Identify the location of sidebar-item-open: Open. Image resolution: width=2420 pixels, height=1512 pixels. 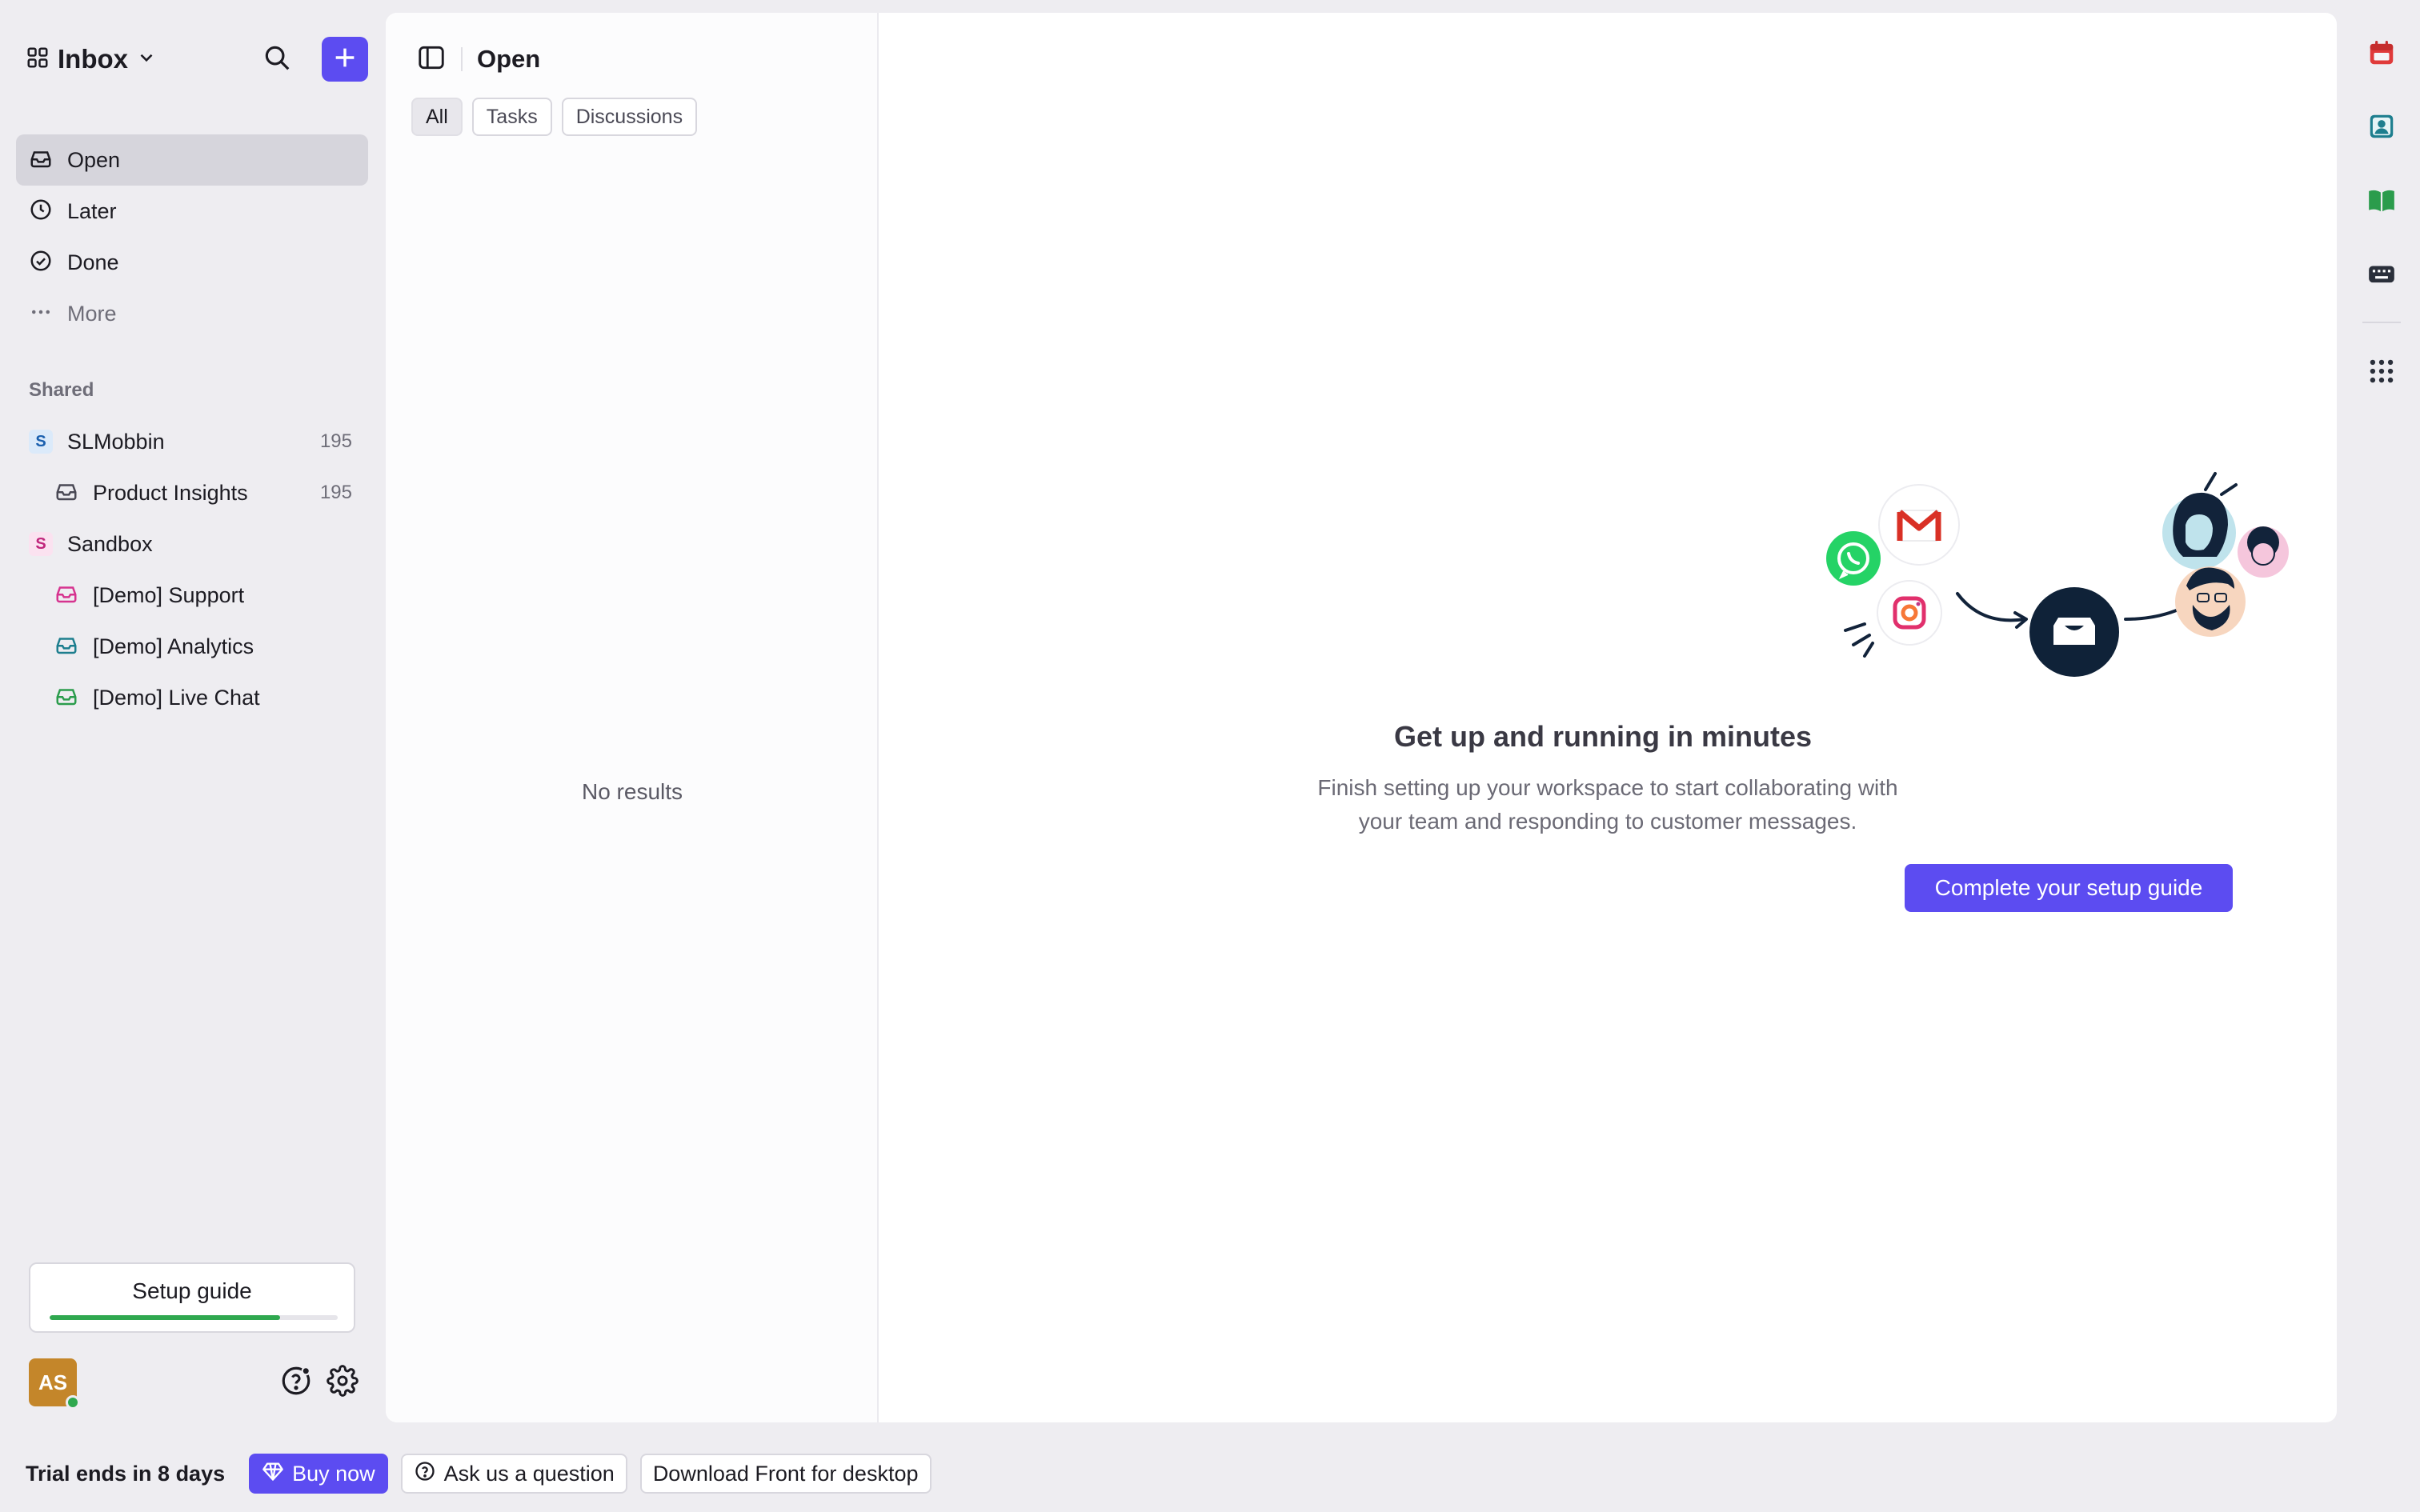
(192, 160).